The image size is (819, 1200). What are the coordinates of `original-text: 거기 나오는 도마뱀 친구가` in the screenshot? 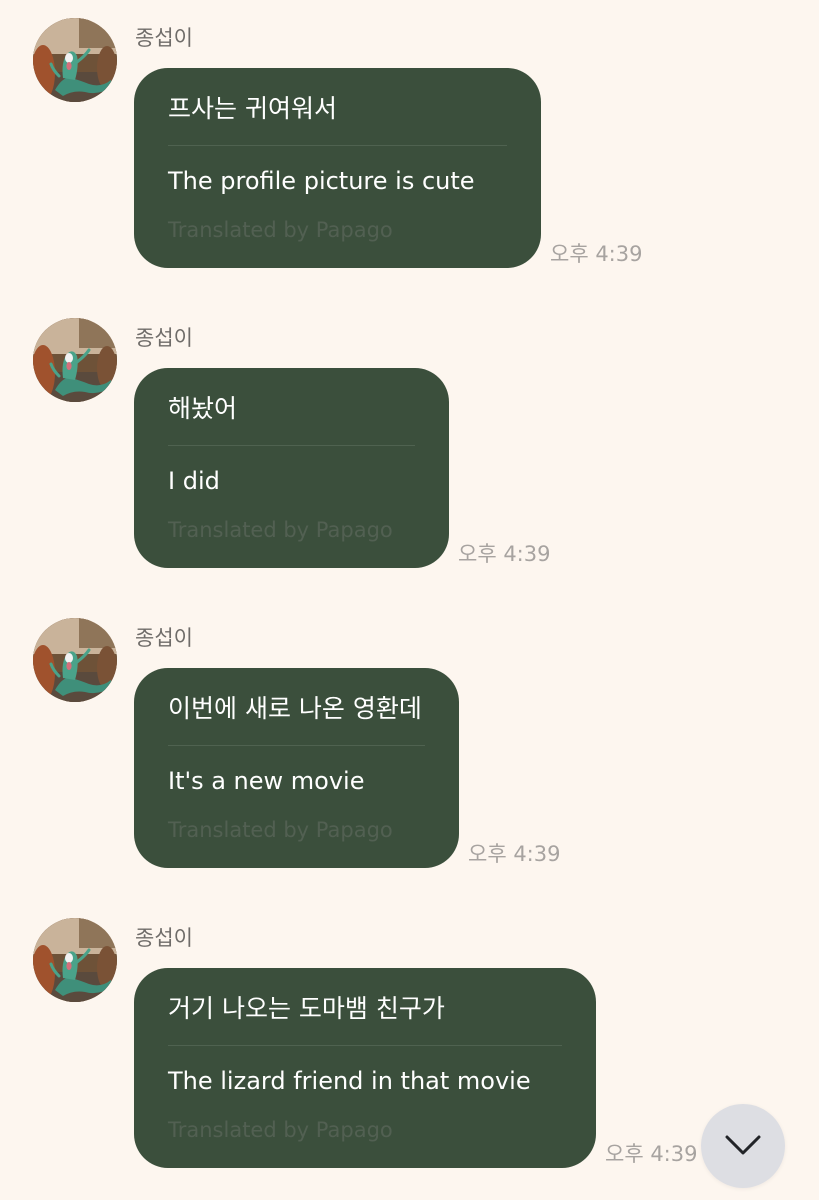 It's located at (306, 1008).